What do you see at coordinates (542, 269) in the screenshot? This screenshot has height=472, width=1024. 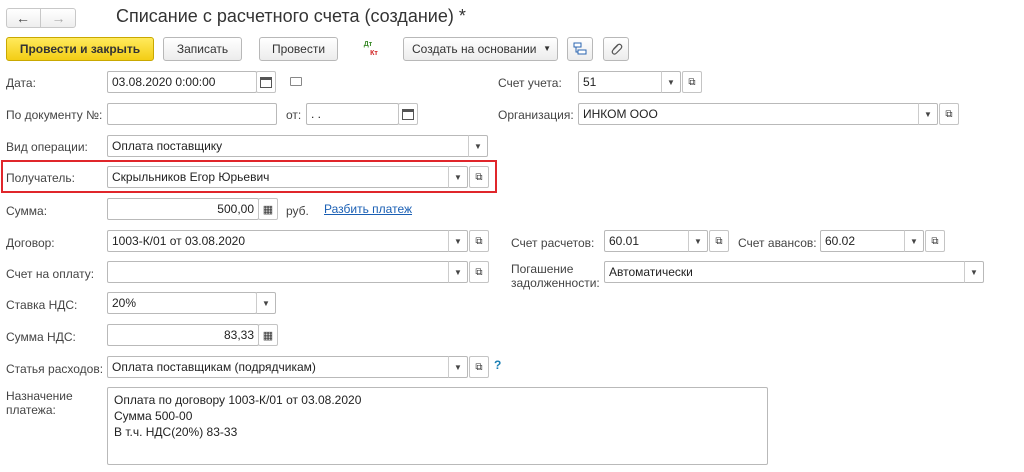 I see `debt-repayment-label-line1: Погашение` at bounding box center [542, 269].